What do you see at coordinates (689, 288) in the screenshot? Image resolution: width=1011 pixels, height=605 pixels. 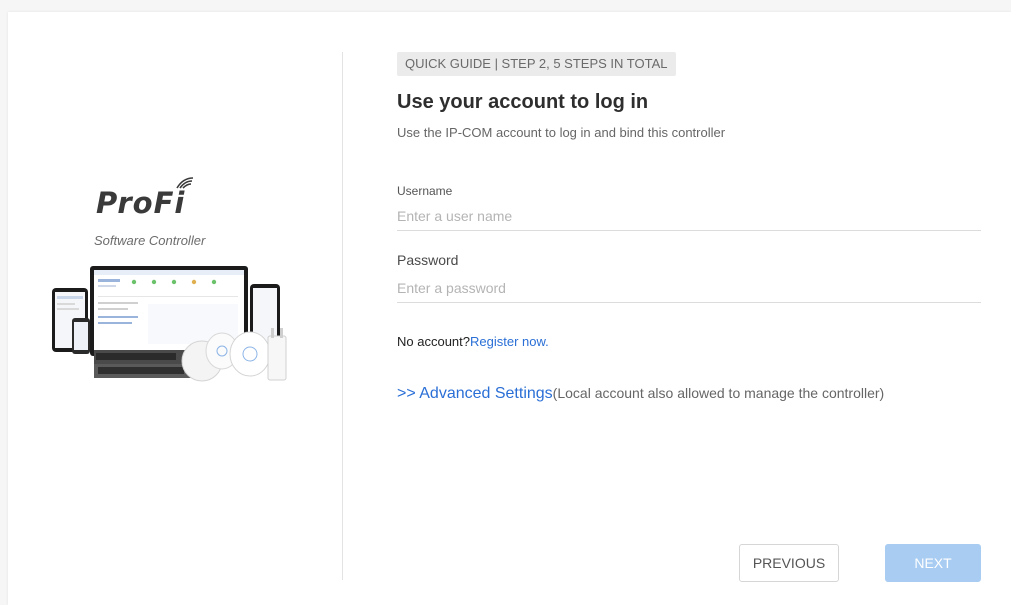 I see `password-input` at bounding box center [689, 288].